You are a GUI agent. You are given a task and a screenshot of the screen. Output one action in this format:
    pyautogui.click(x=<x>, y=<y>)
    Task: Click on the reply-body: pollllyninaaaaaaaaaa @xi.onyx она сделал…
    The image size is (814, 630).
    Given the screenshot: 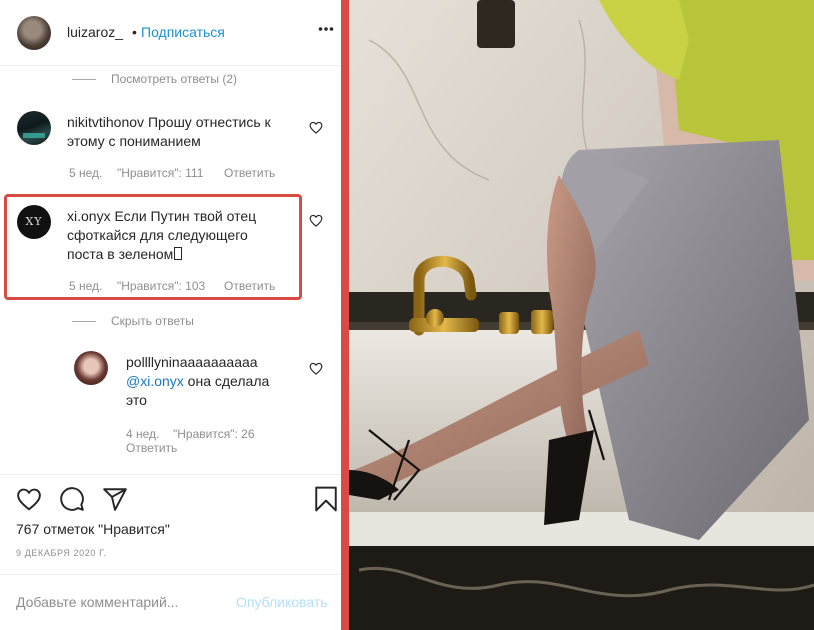 What is the action you would take?
    pyautogui.click(x=216, y=381)
    